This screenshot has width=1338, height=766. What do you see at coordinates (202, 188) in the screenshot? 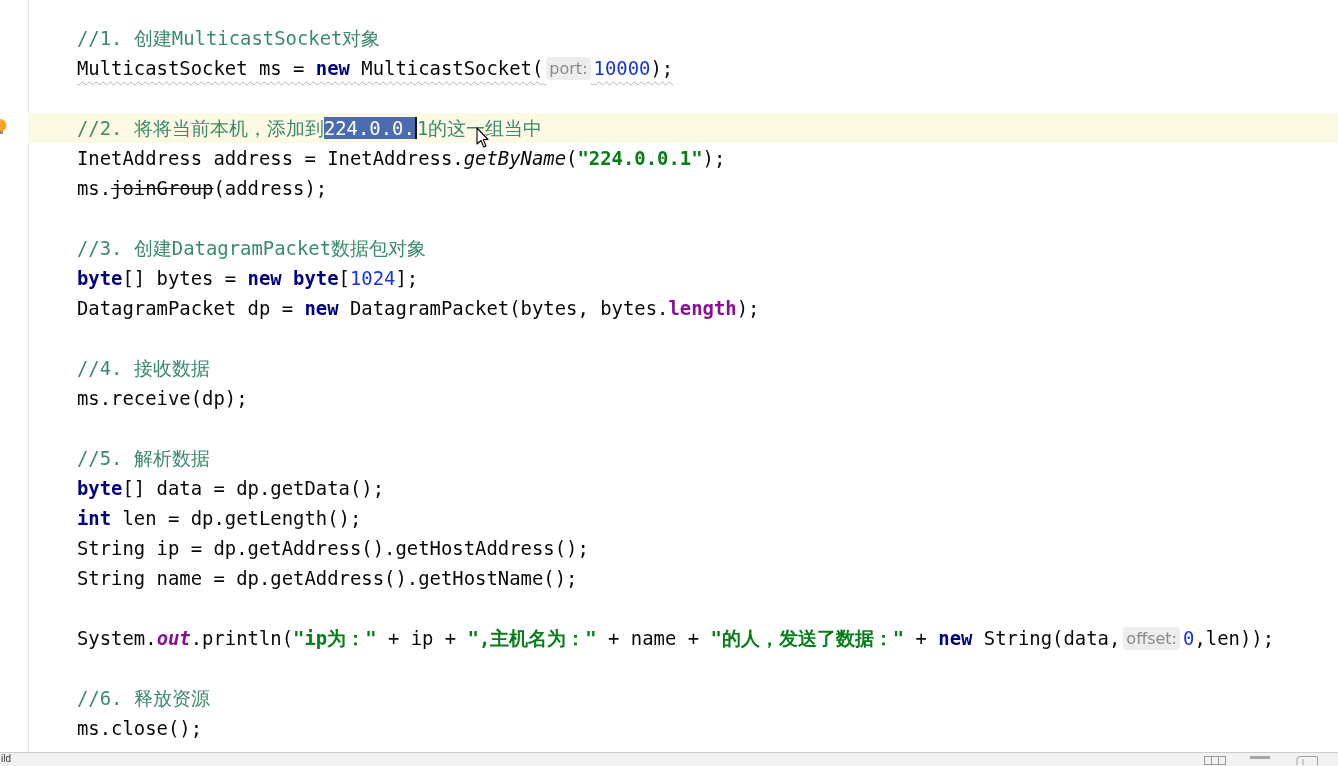
I see `code-line: ms.joinGroup(address);` at bounding box center [202, 188].